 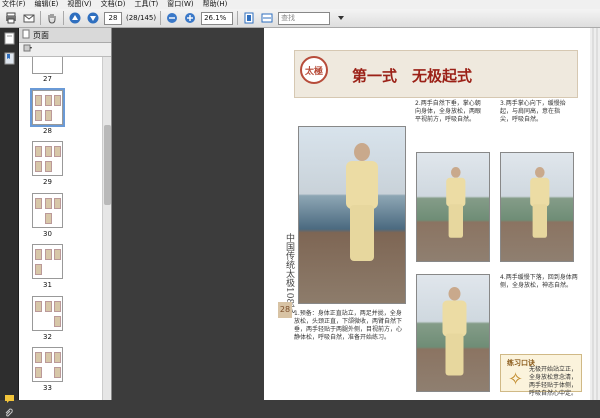 I want to click on page-number-input: 28, so click(x=113, y=18).